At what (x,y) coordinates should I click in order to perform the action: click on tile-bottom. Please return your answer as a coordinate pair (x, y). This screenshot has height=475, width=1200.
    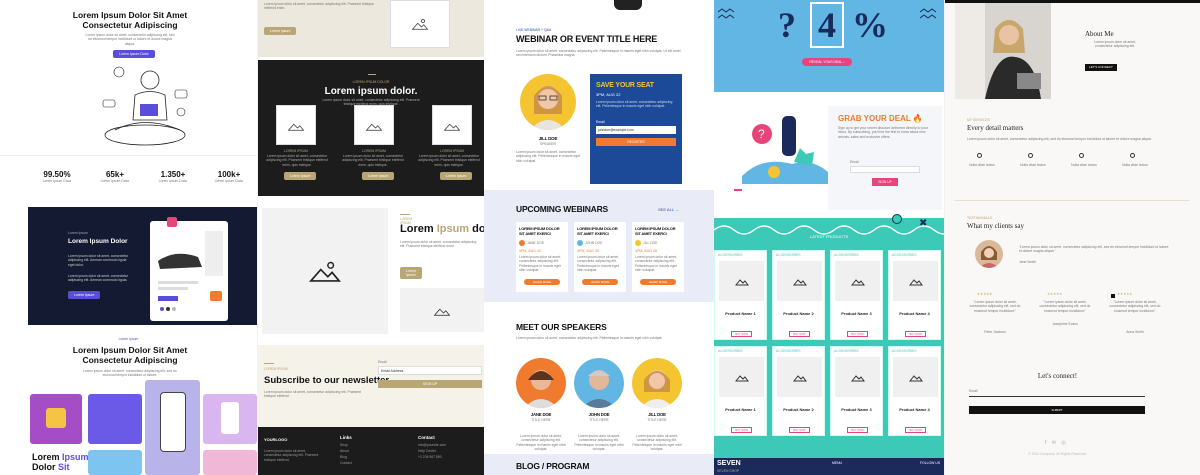
    Looking at the image, I should click on (230, 462).